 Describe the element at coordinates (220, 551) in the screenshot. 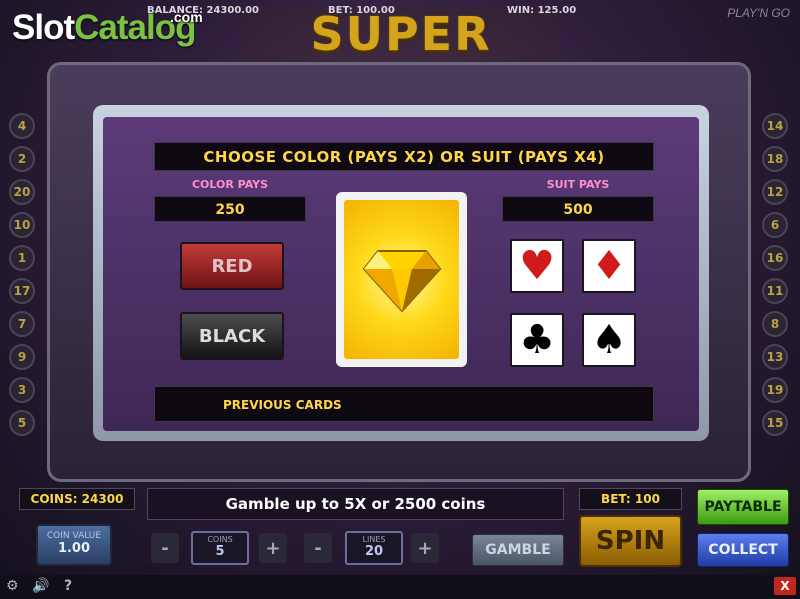

I see `coins-value: 5` at that location.